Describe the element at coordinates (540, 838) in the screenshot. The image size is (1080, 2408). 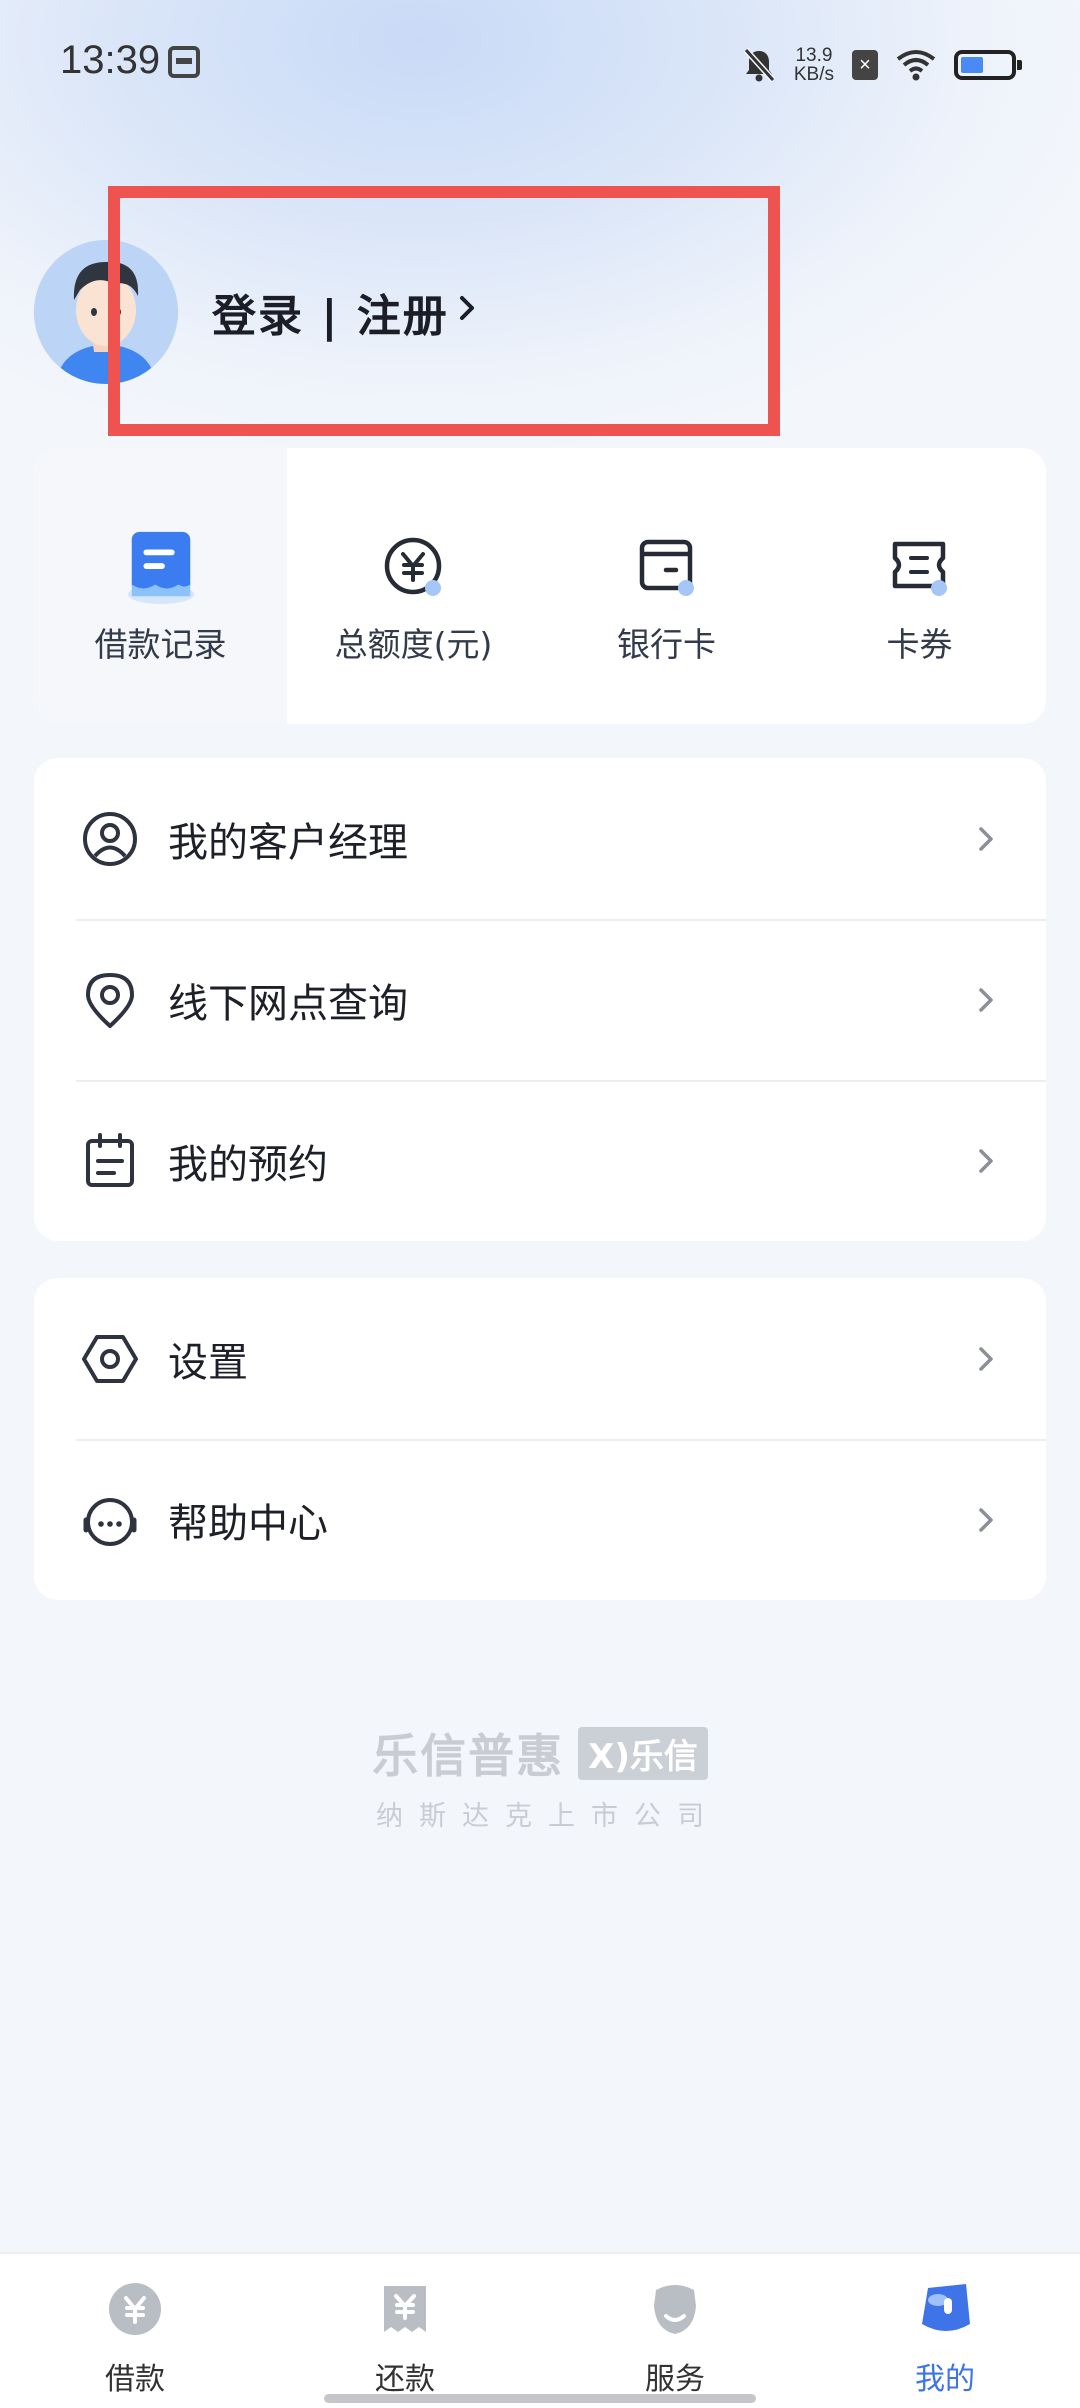
I see `menu-row-customer-manager: 我的客户经理` at that location.